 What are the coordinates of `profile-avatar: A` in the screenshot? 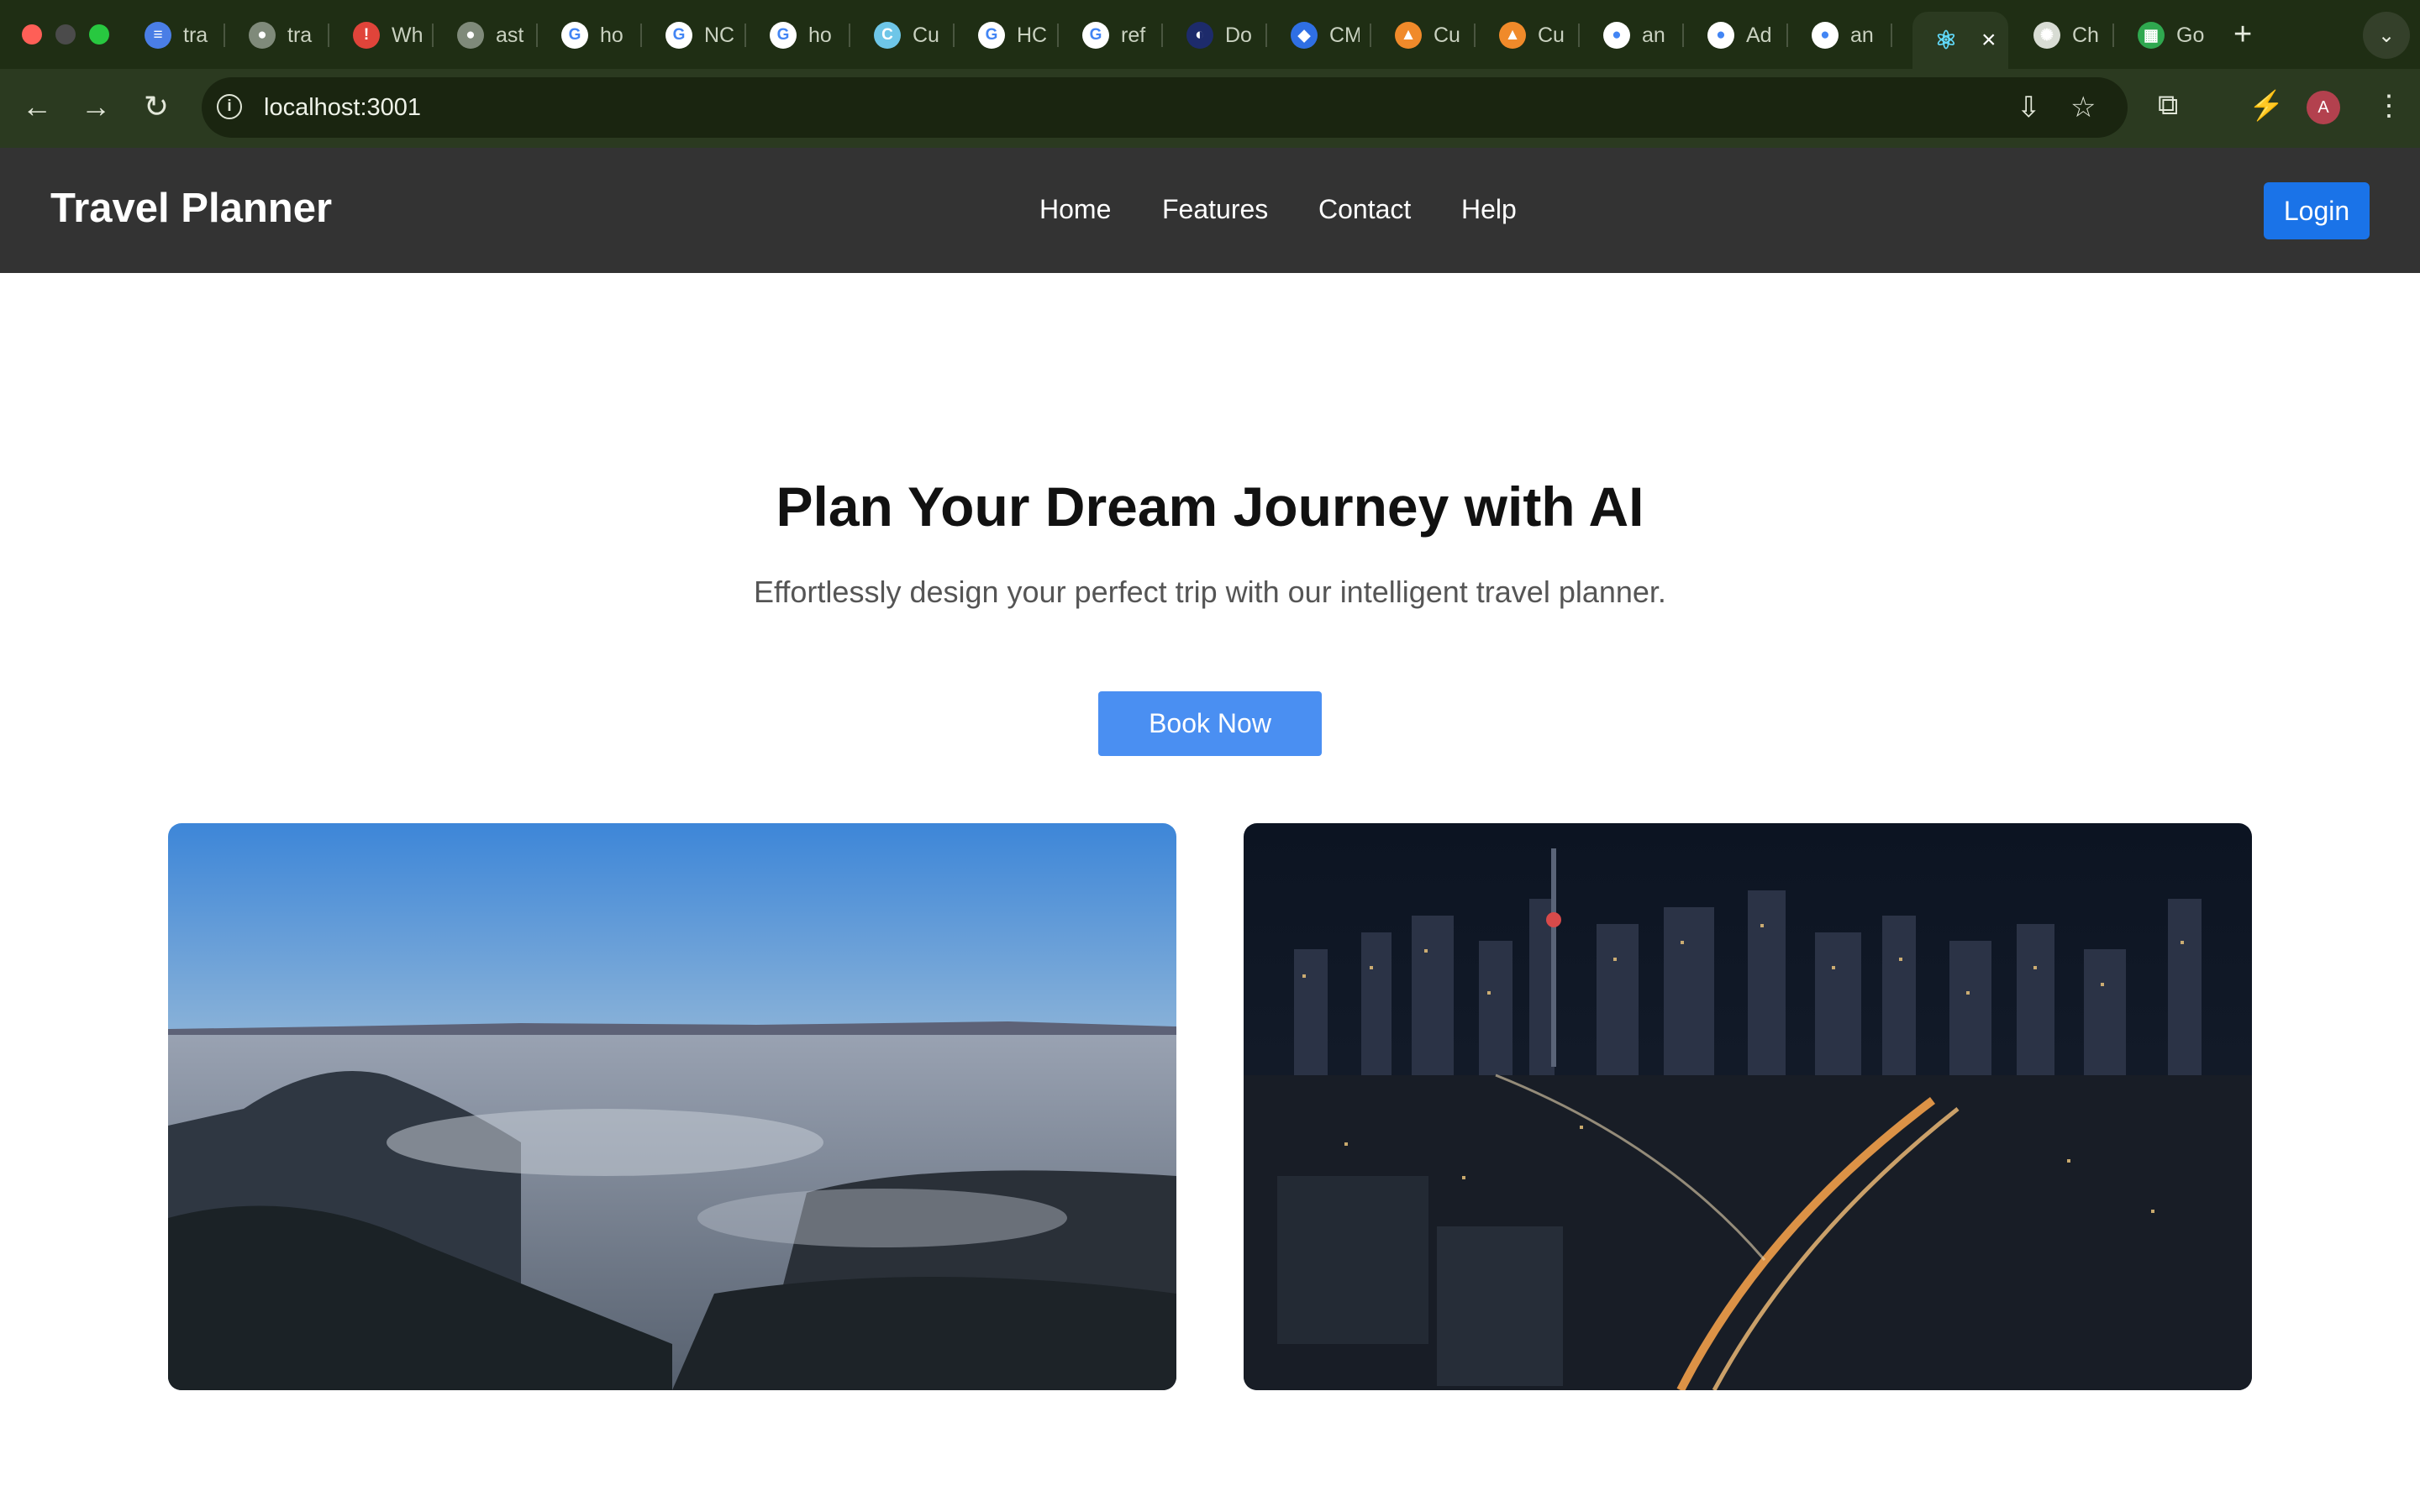 It's located at (2324, 107).